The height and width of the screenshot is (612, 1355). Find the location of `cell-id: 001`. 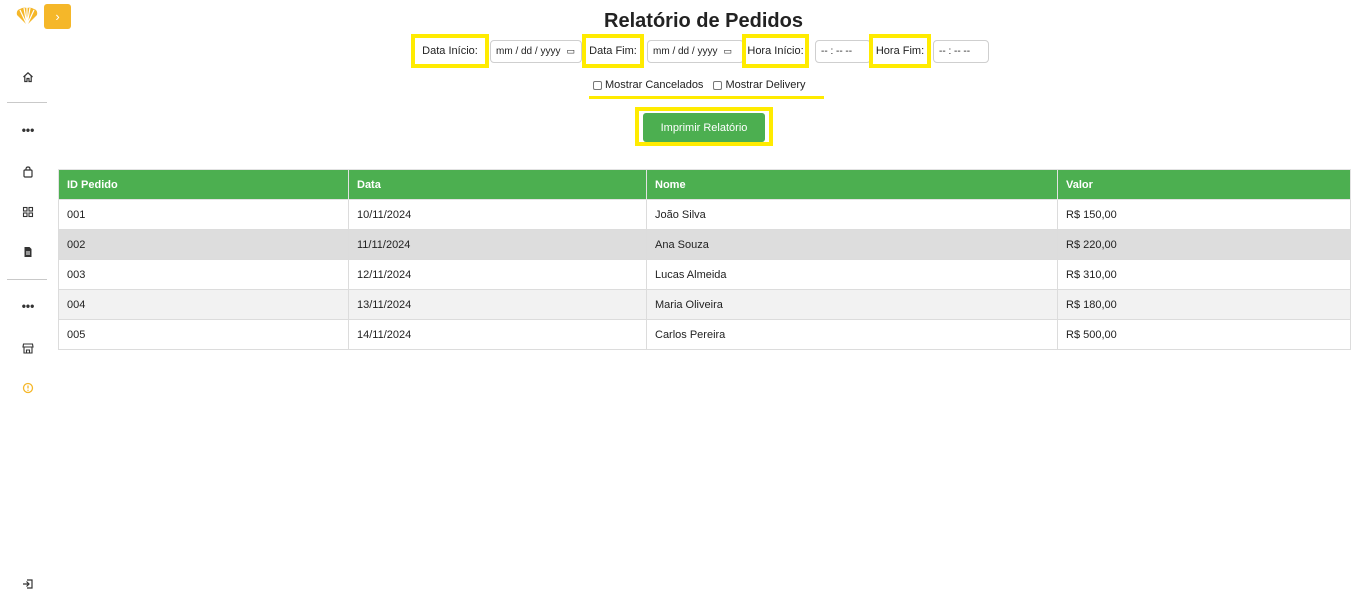

cell-id: 001 is located at coordinates (203, 214).